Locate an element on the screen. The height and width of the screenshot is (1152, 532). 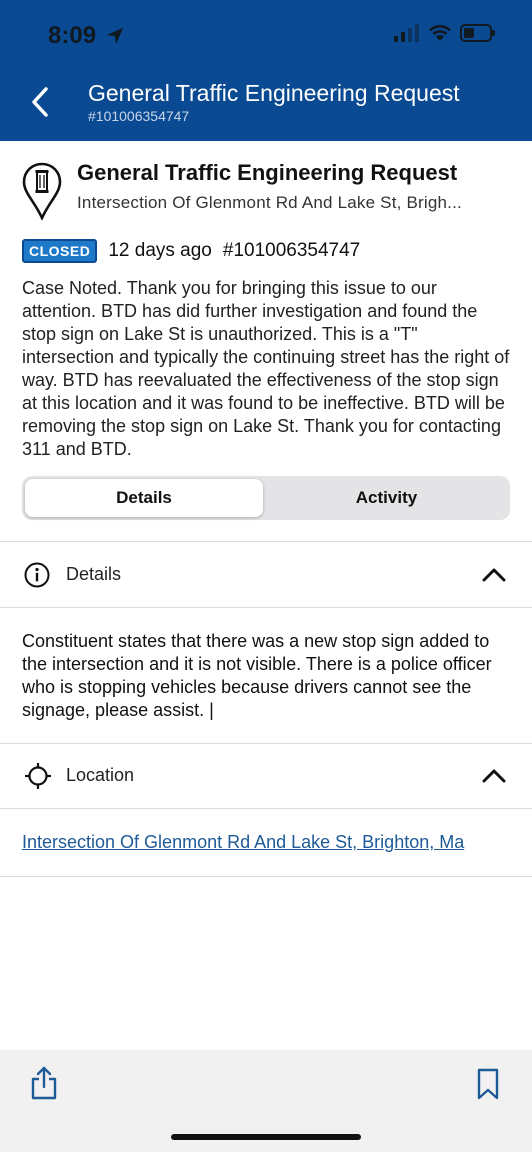
map-pin-tower-icon is located at coordinates (42, 191).